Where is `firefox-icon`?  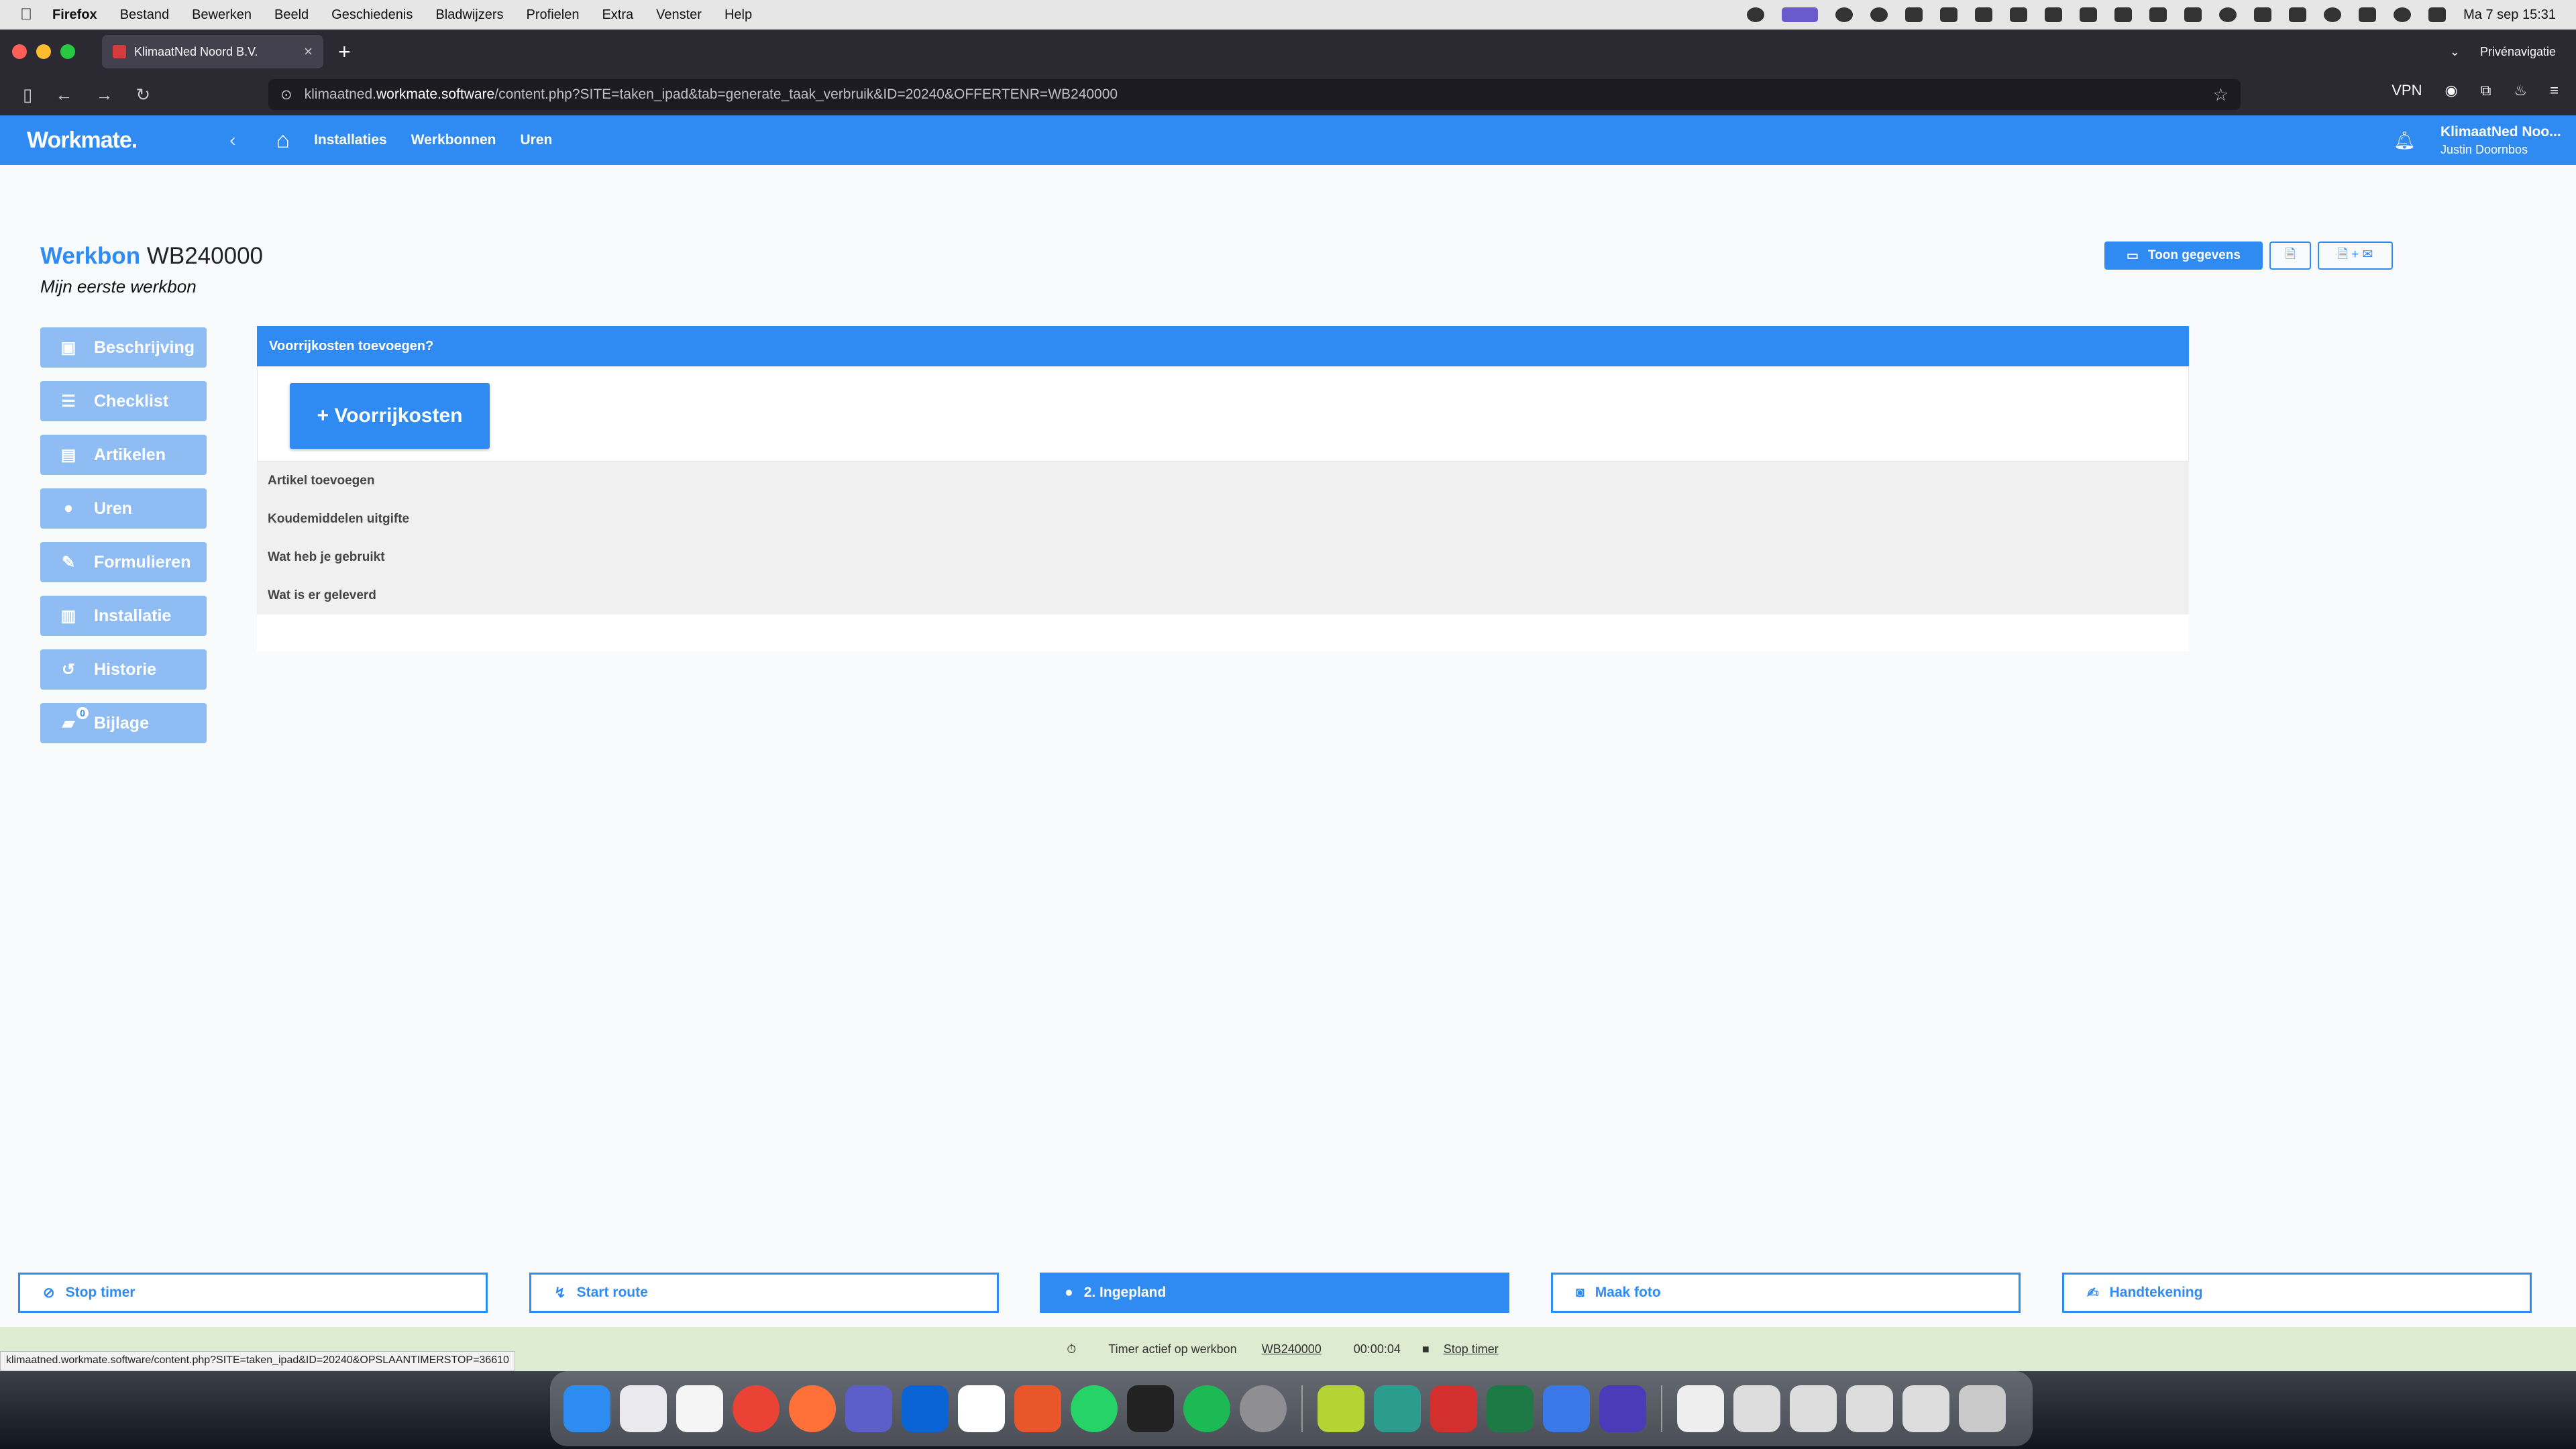
firefox-icon is located at coordinates (812, 1408).